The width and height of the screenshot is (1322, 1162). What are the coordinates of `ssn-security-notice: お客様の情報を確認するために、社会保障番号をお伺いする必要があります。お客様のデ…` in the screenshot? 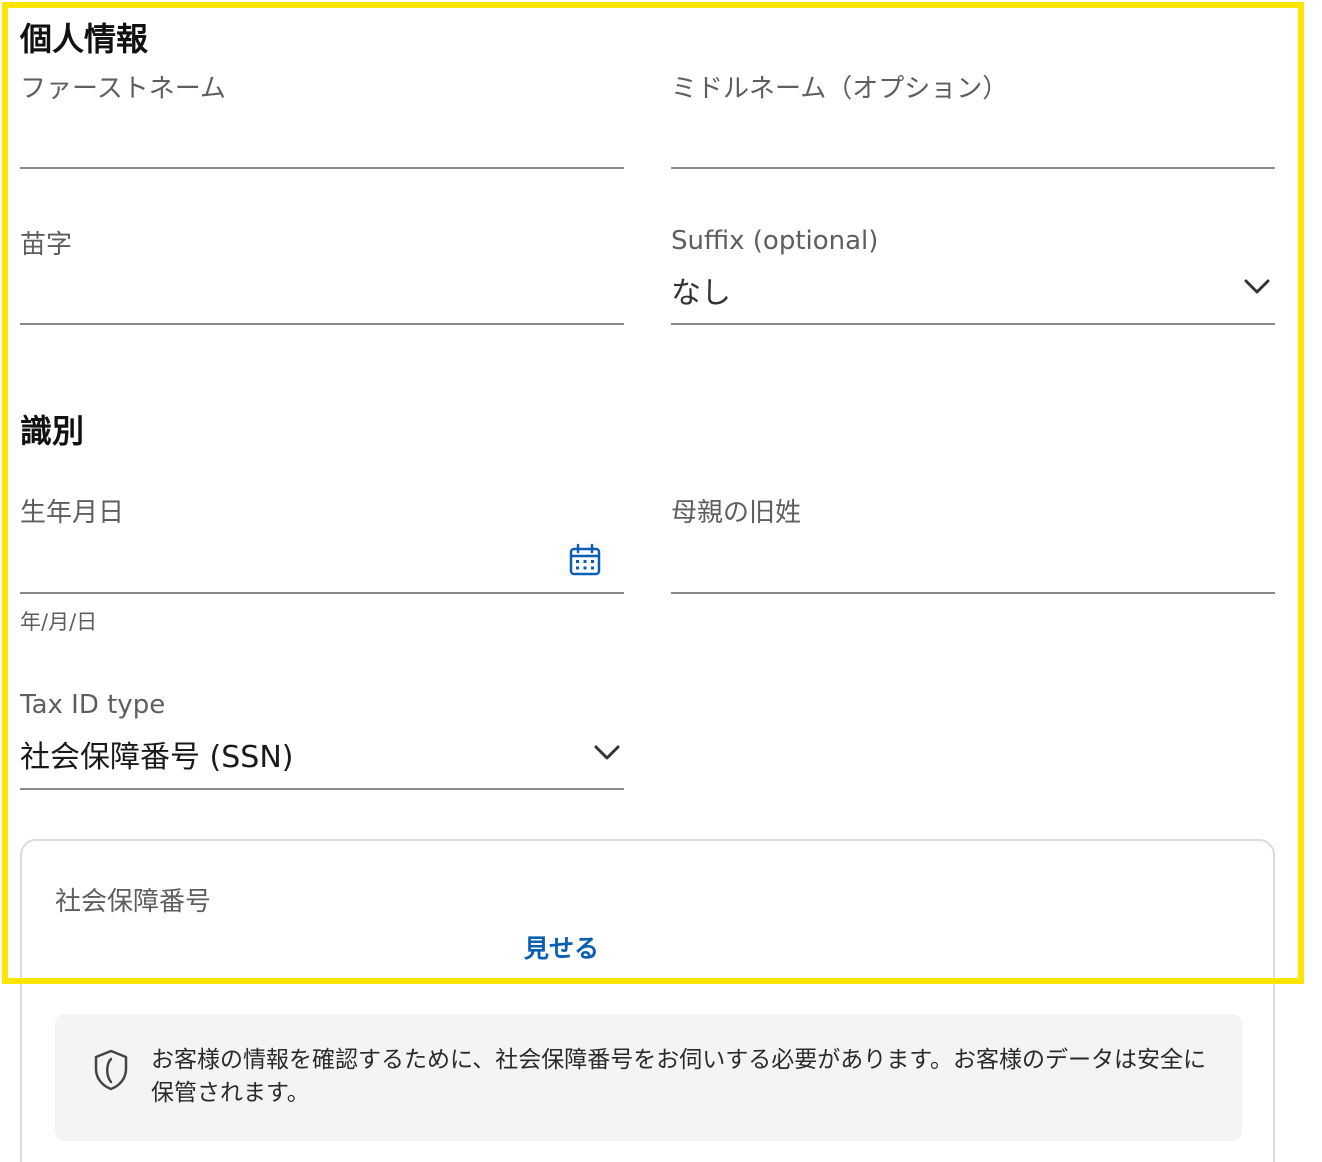 It's located at (648, 1077).